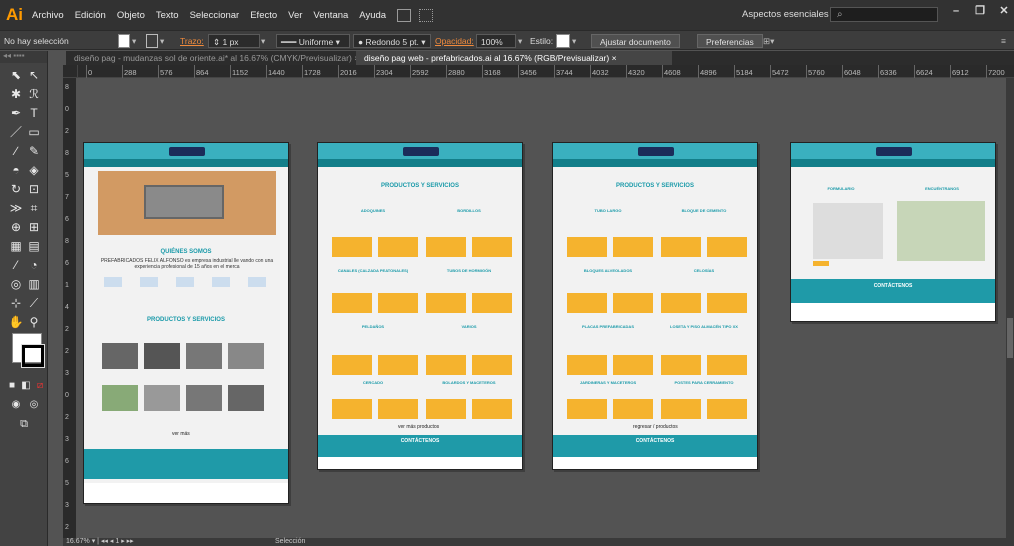  What do you see at coordinates (263, 15) in the screenshot?
I see `menu-efecto: Efecto` at bounding box center [263, 15].